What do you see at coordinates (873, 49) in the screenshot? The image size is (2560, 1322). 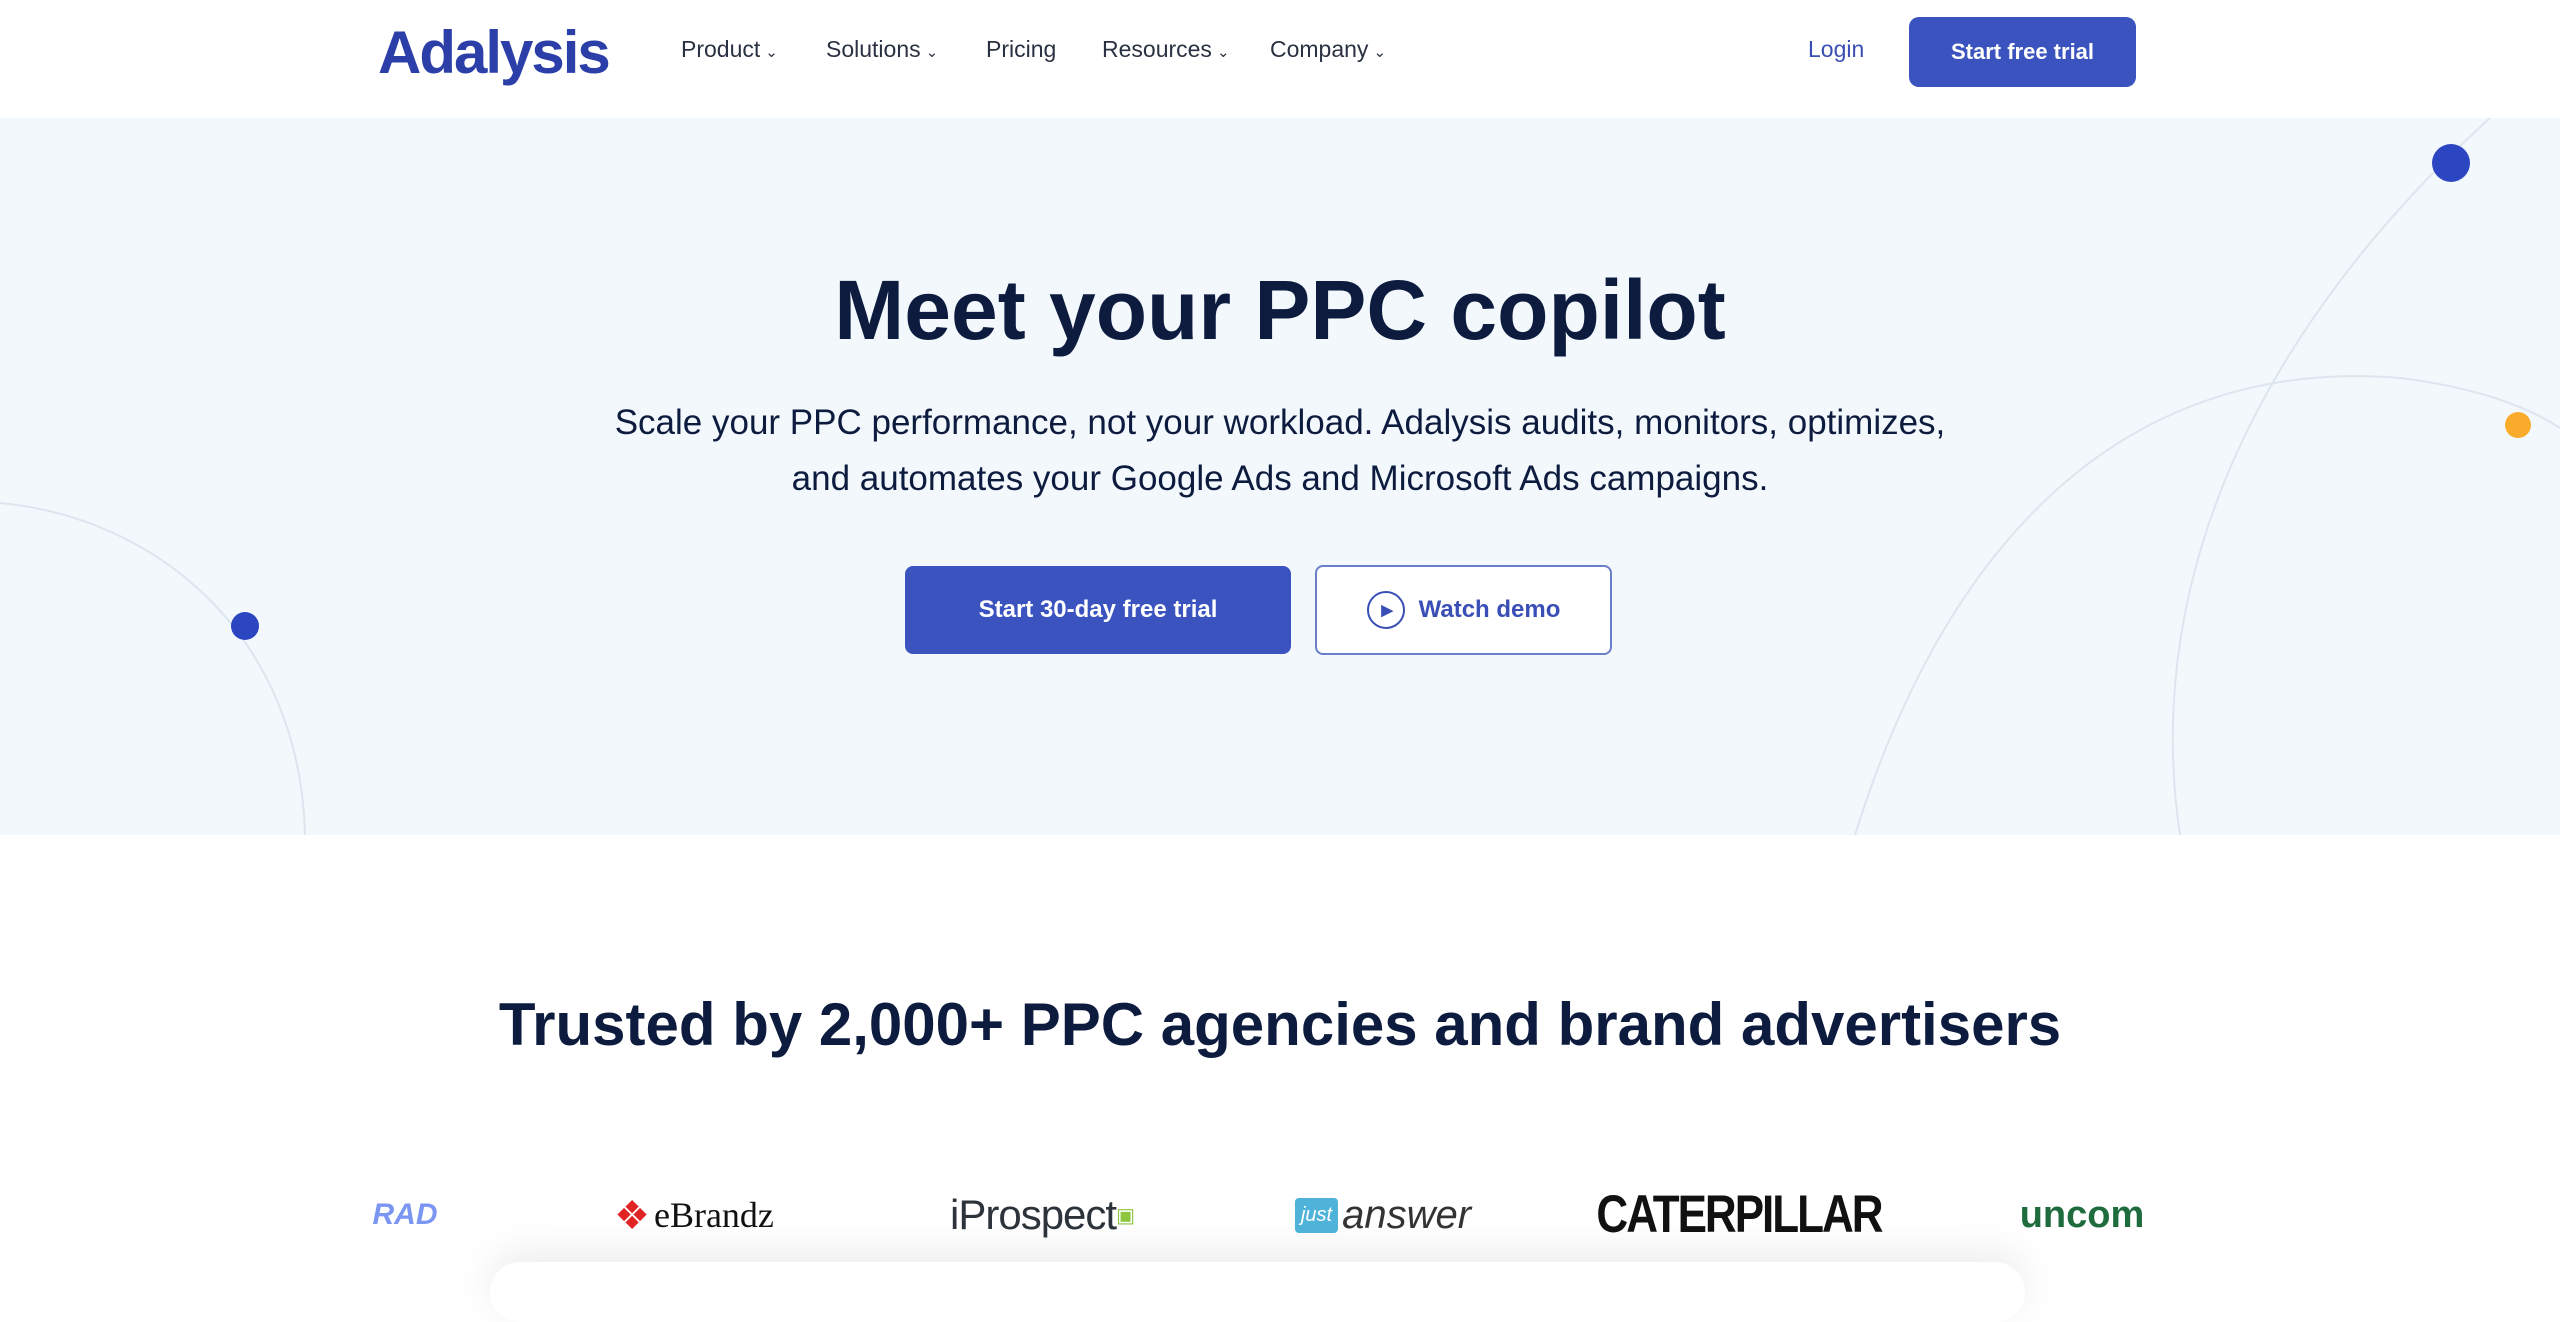 I see `nav-label: Solutions` at bounding box center [873, 49].